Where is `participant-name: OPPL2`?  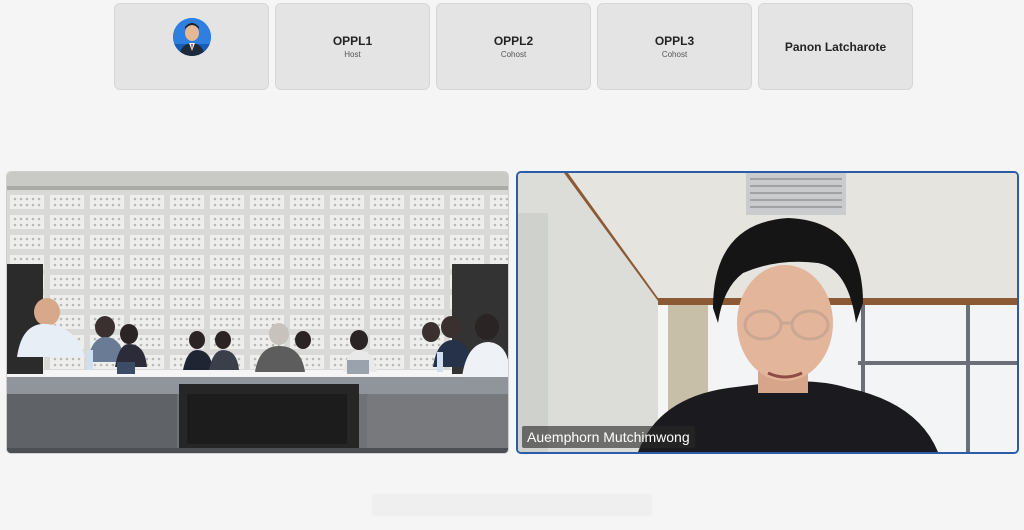 participant-name: OPPL2 is located at coordinates (513, 41).